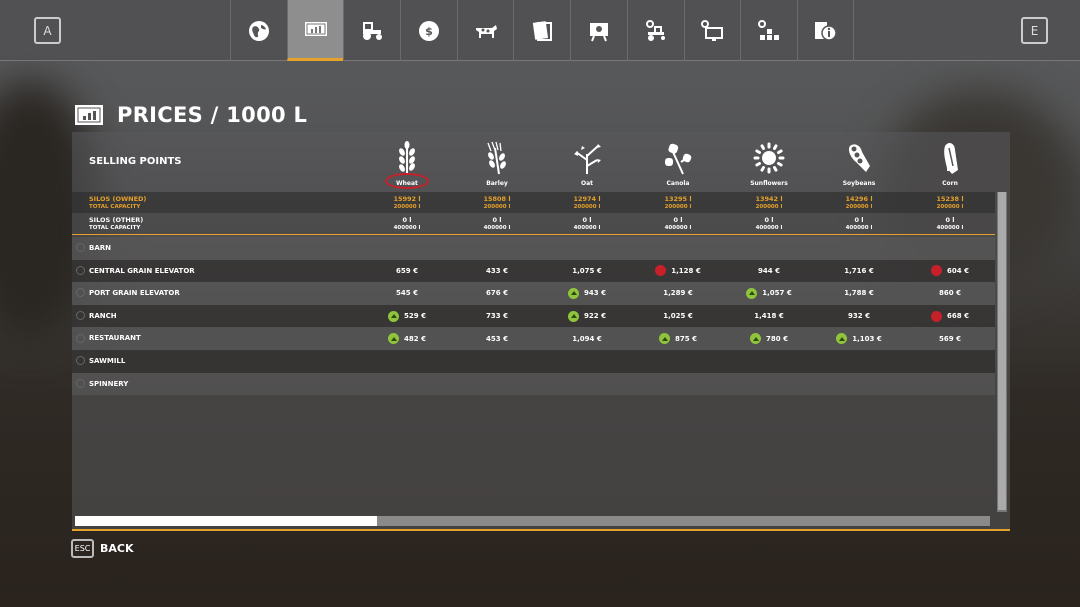 The image size is (1080, 607). I want to click on price-value: 433 €, so click(497, 270).